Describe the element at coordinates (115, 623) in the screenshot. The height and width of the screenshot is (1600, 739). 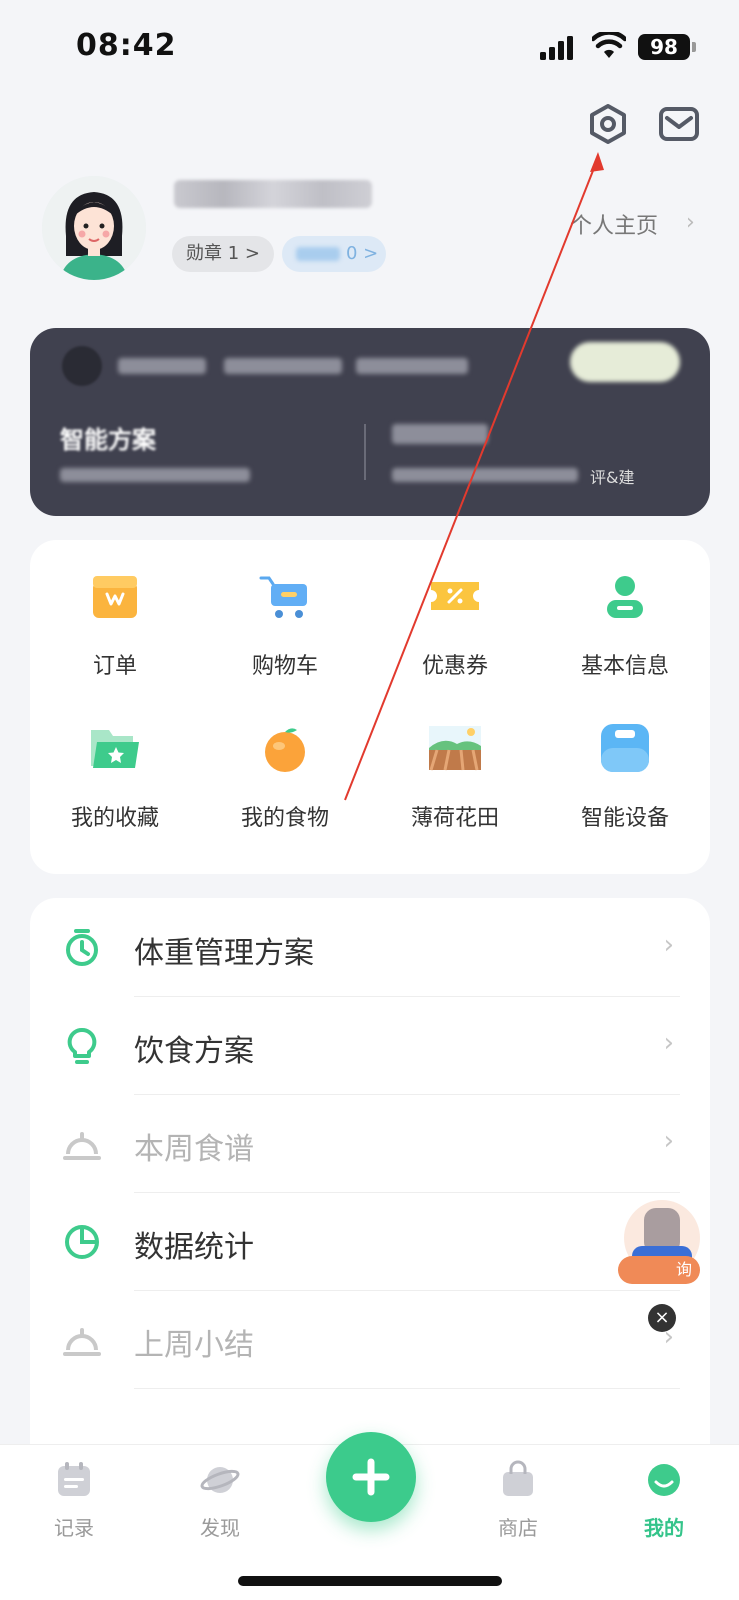
I see `grid-item-order: 订单` at that location.